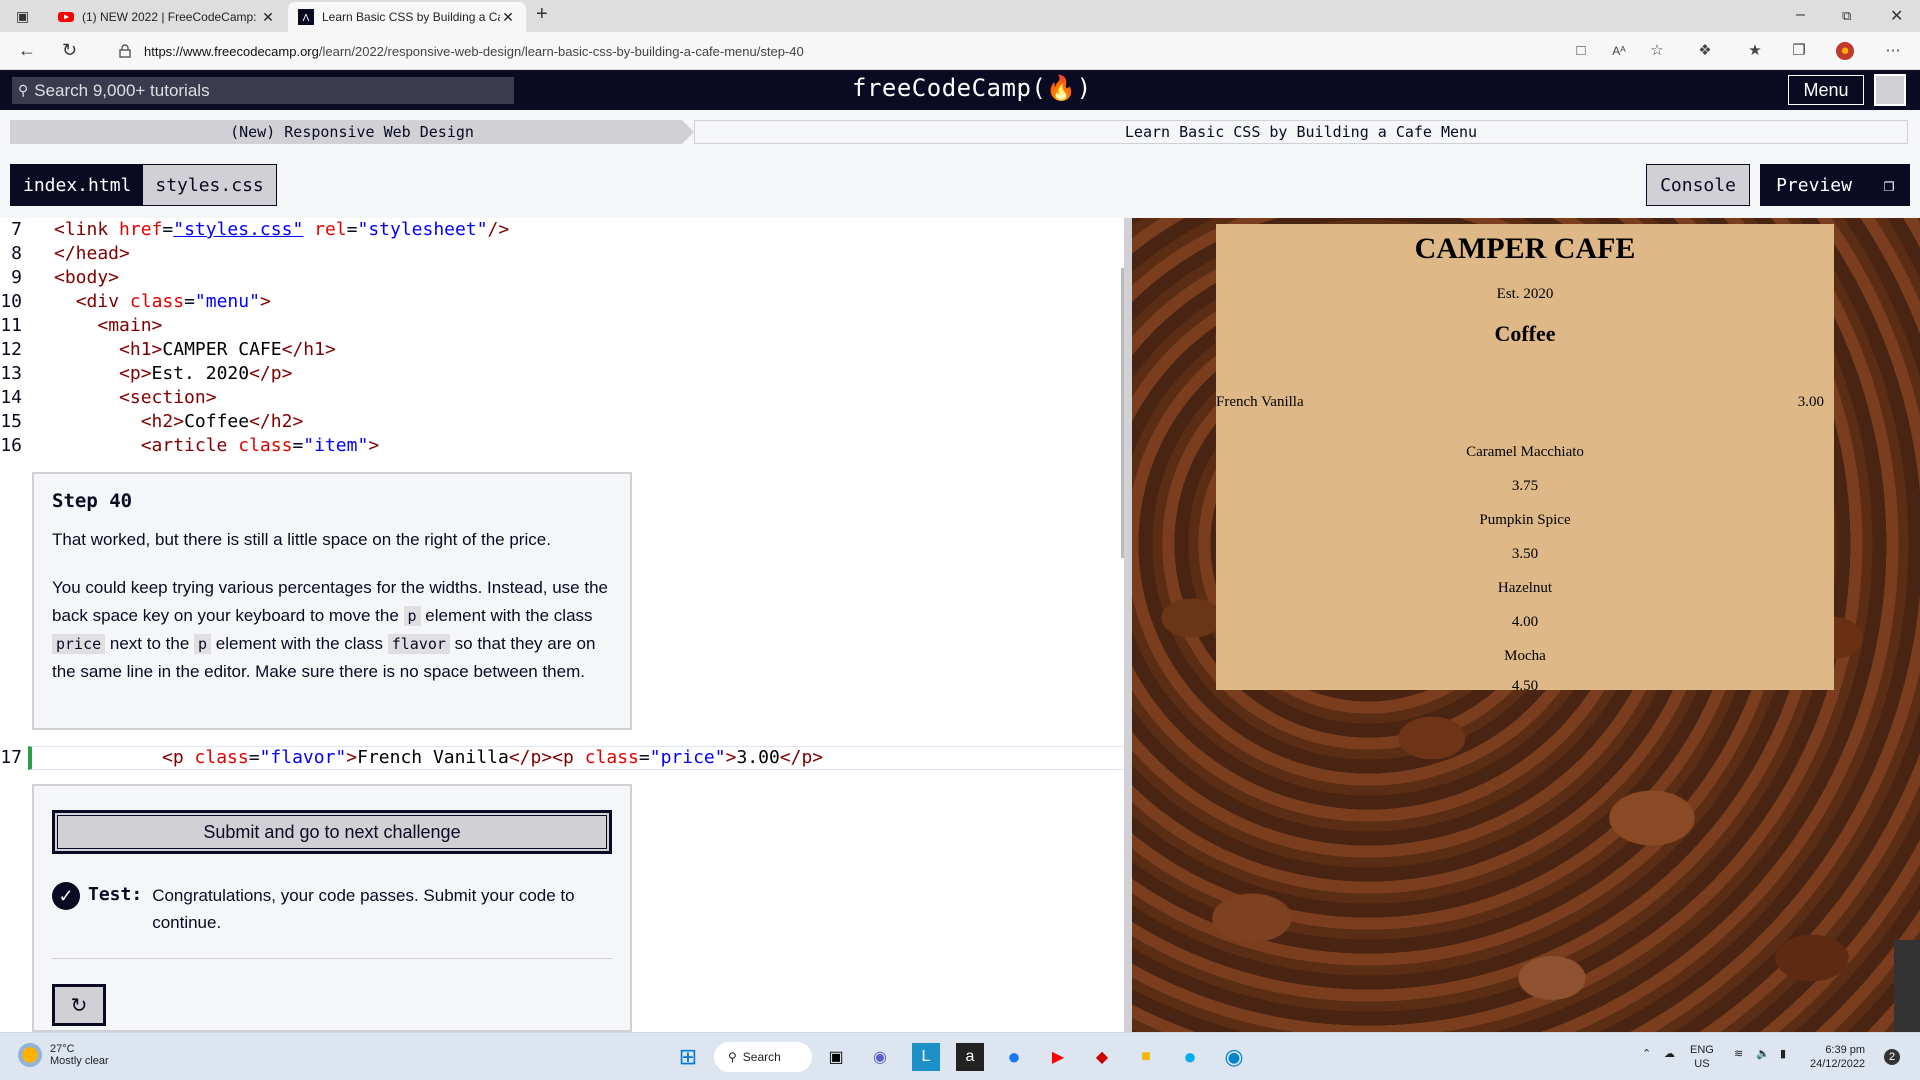  I want to click on minimize-icon: –, so click(1800, 15).